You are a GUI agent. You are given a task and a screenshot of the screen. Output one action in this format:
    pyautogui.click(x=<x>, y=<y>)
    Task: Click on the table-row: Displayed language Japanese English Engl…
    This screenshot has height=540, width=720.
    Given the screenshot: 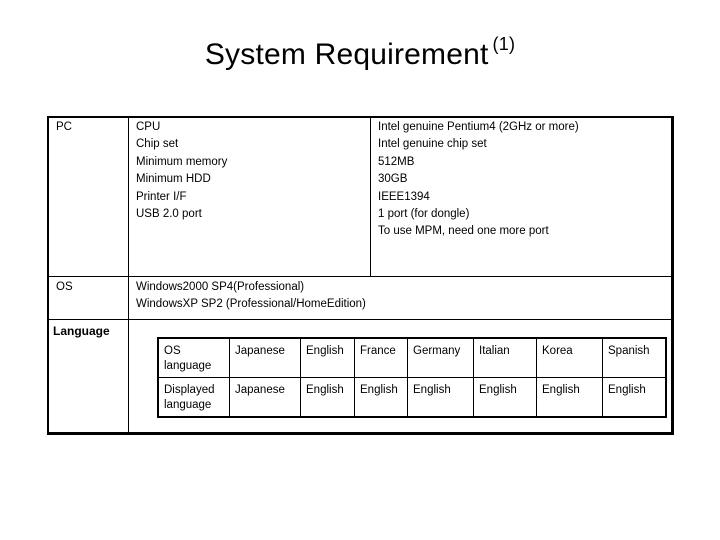 What is the action you would take?
    pyautogui.click(x=412, y=397)
    